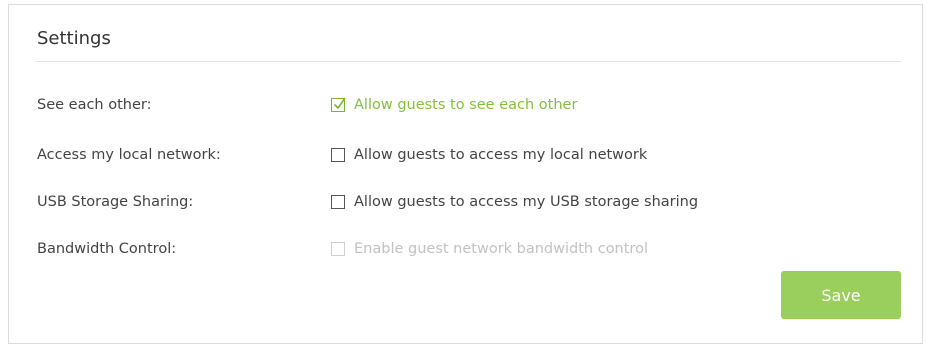 The width and height of the screenshot is (927, 344). What do you see at coordinates (466, 105) in the screenshot?
I see `see-each-other-option-text: Allow guests to see each other` at bounding box center [466, 105].